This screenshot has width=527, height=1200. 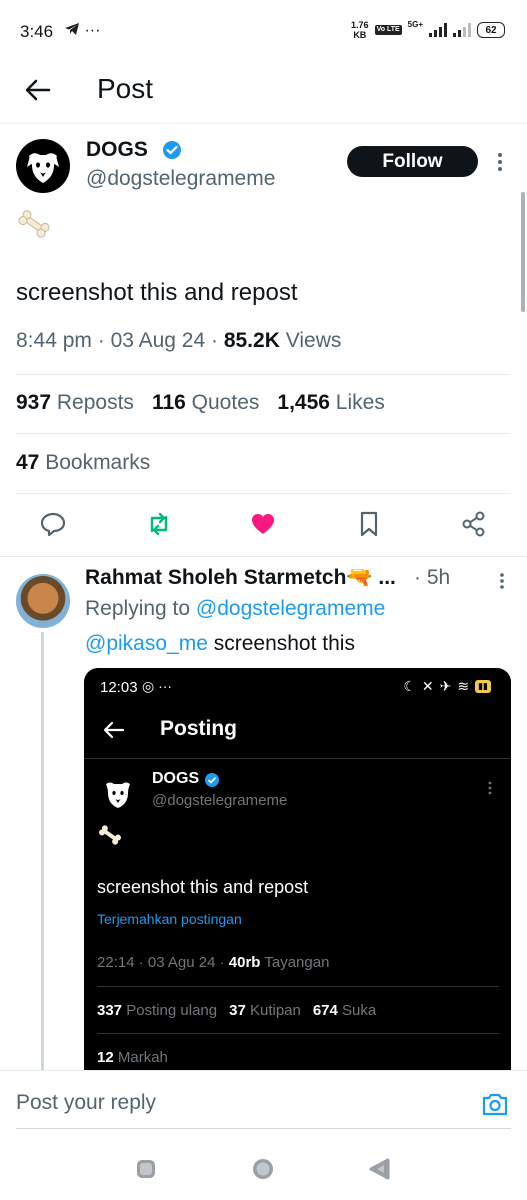 I want to click on author-handle: @dogstelegrameme, so click(x=180, y=179).